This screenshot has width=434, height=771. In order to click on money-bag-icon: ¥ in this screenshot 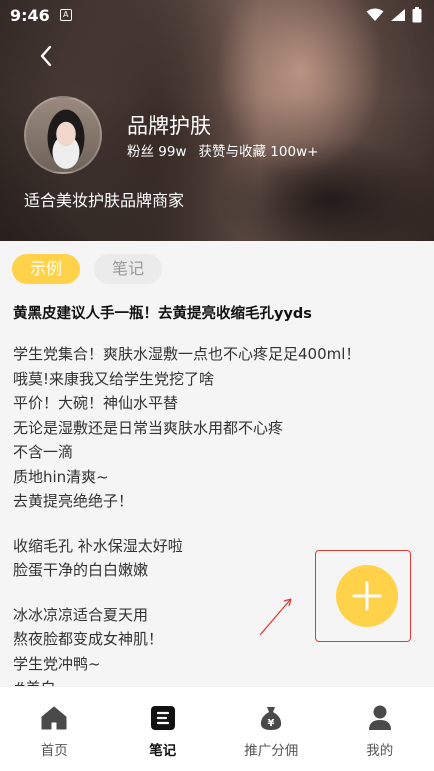, I will do `click(271, 718)`.